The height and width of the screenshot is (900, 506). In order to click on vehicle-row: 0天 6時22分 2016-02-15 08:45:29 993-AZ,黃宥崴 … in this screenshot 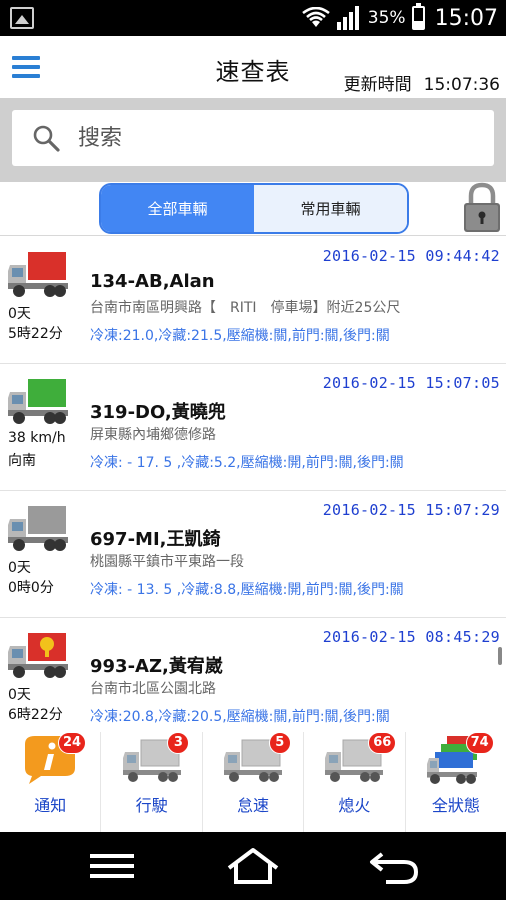, I will do `click(253, 675)`.